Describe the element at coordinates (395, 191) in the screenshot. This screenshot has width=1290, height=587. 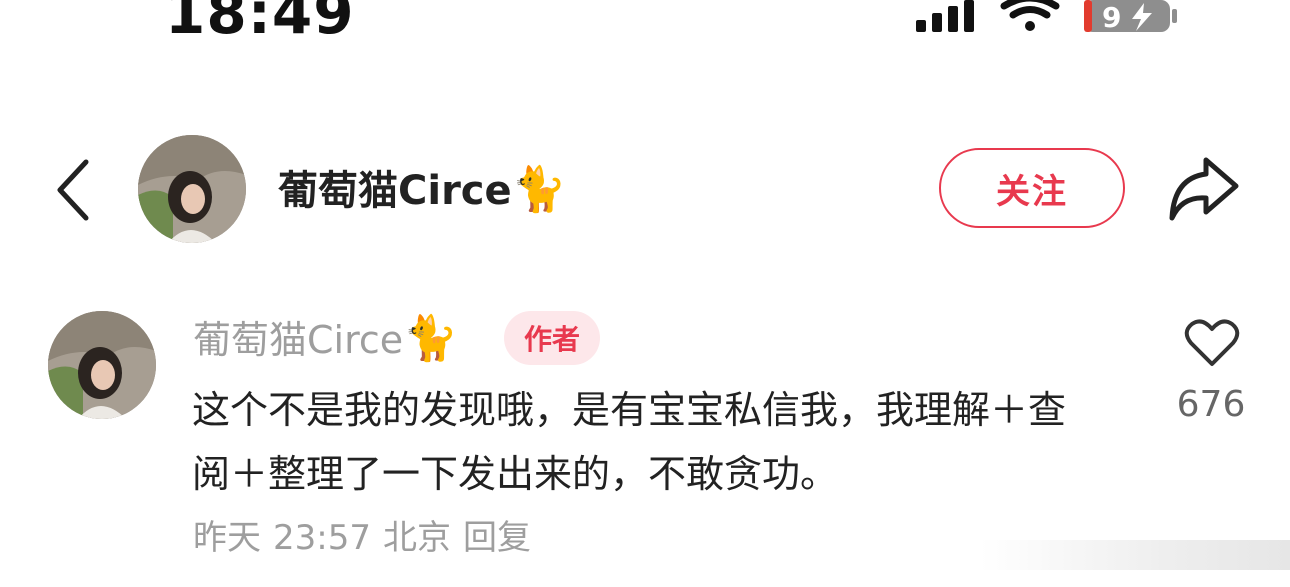
I see `header-author-name-text: 葡萄猫Circe` at that location.